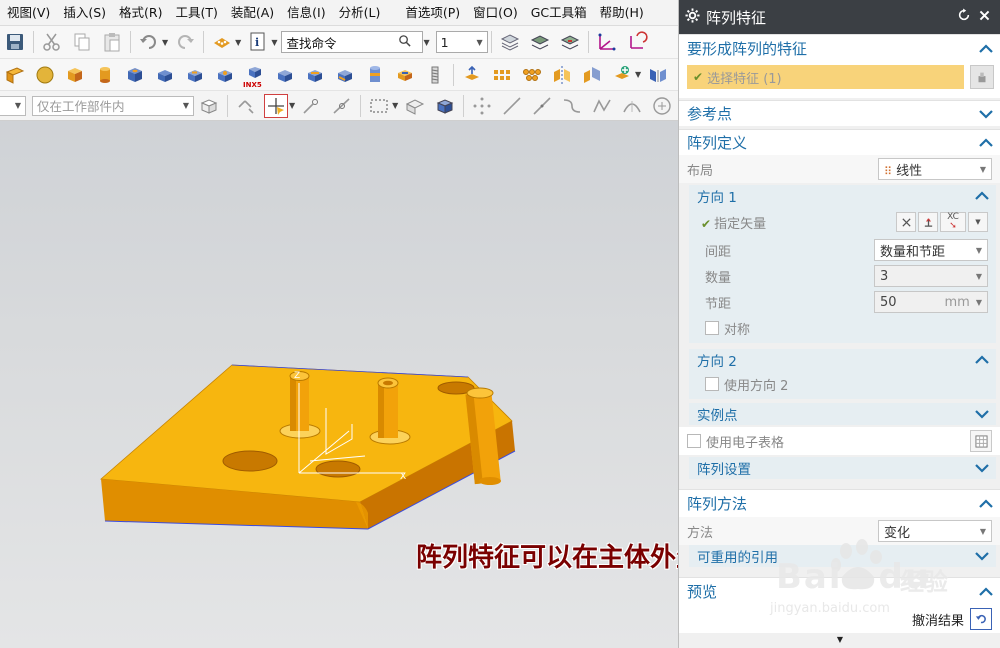  Describe the element at coordinates (45, 75) in the screenshot. I see `sphere-icon` at that location.